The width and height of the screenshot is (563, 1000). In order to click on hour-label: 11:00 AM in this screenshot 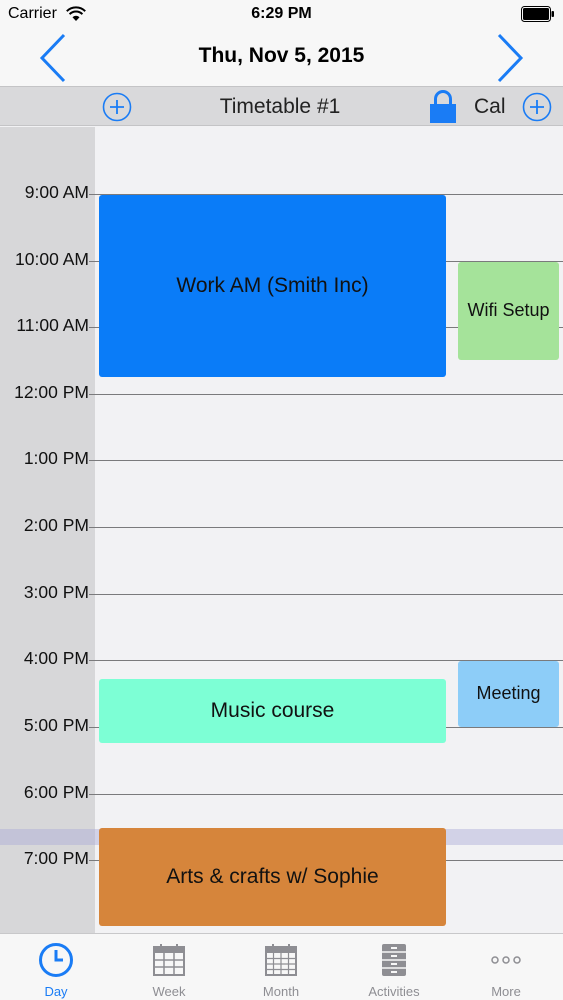, I will do `click(52, 325)`.